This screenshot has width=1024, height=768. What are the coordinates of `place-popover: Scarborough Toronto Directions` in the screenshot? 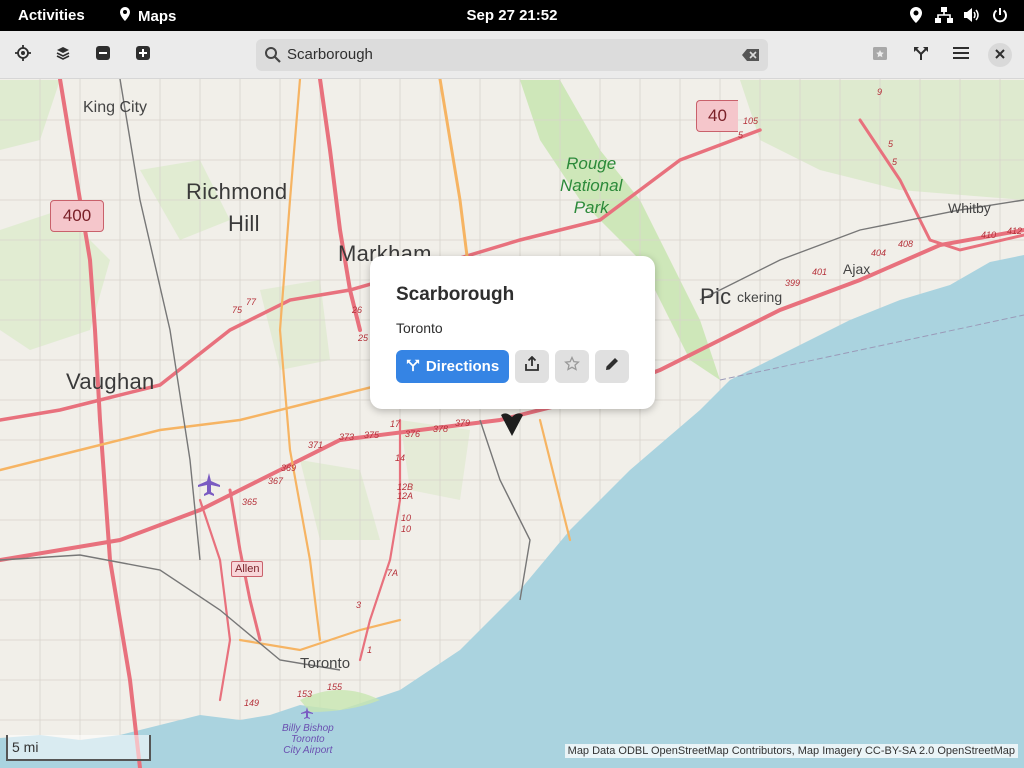 It's located at (512, 332).